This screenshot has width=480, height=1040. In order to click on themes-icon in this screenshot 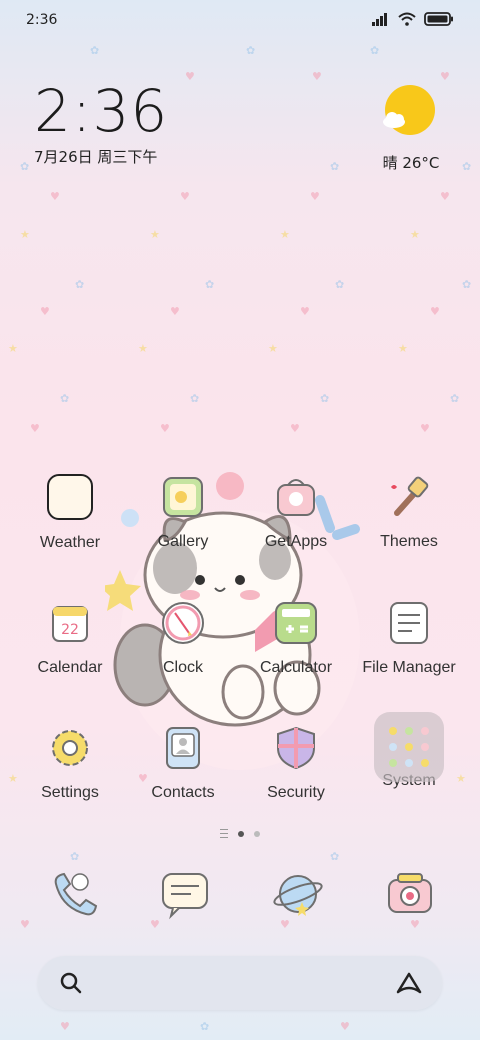, I will do `click(409, 497)`.